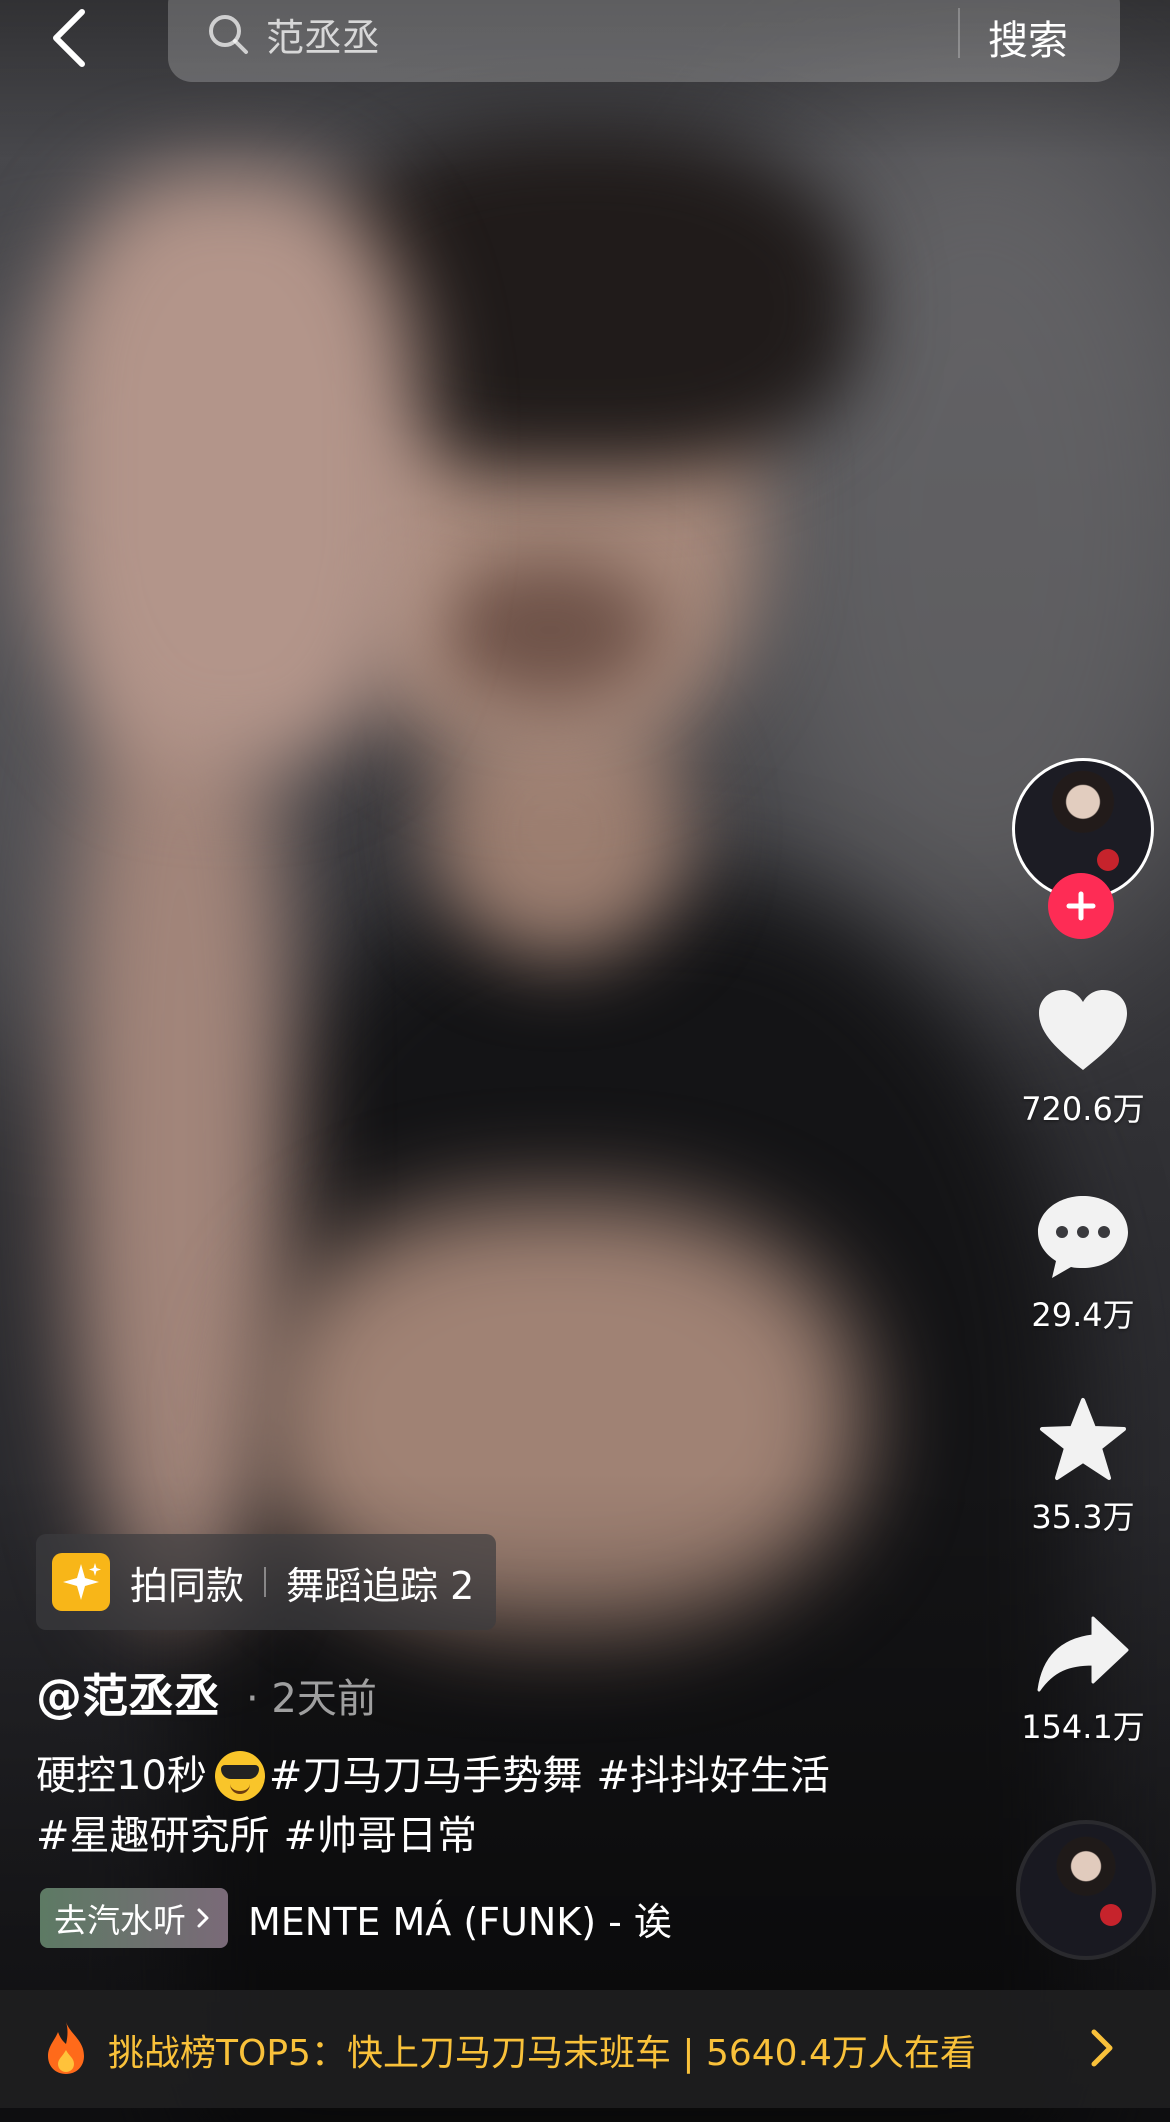  What do you see at coordinates (230, 470) in the screenshot?
I see `video-subject-hand` at bounding box center [230, 470].